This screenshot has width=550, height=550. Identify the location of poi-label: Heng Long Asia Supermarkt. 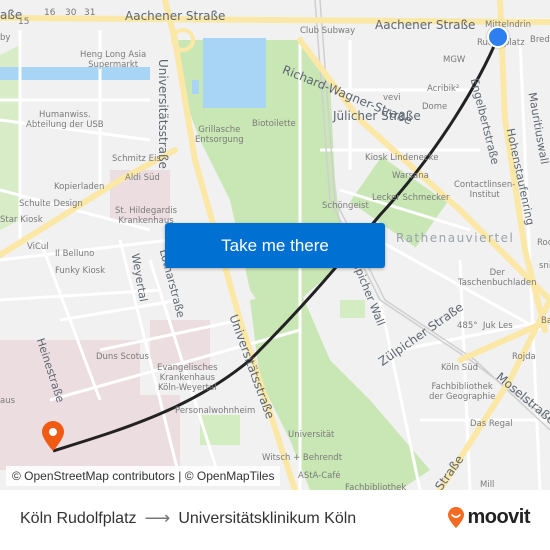
(113, 60).